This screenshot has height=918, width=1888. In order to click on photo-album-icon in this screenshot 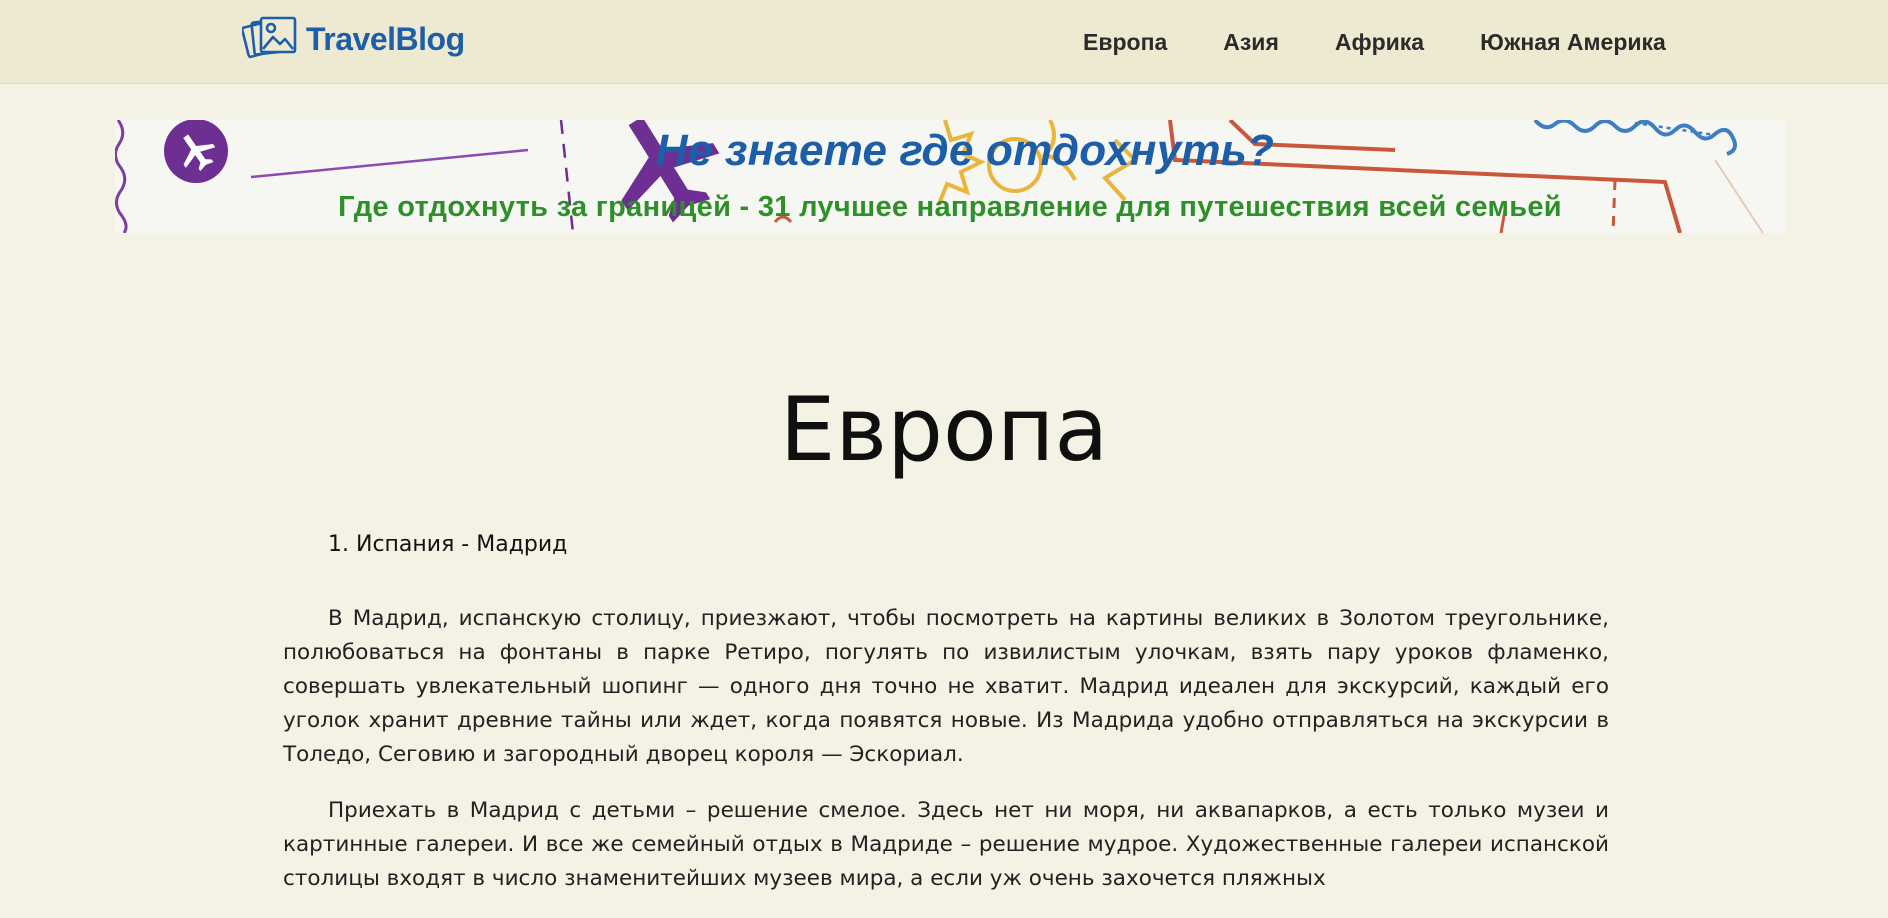, I will do `click(269, 37)`.